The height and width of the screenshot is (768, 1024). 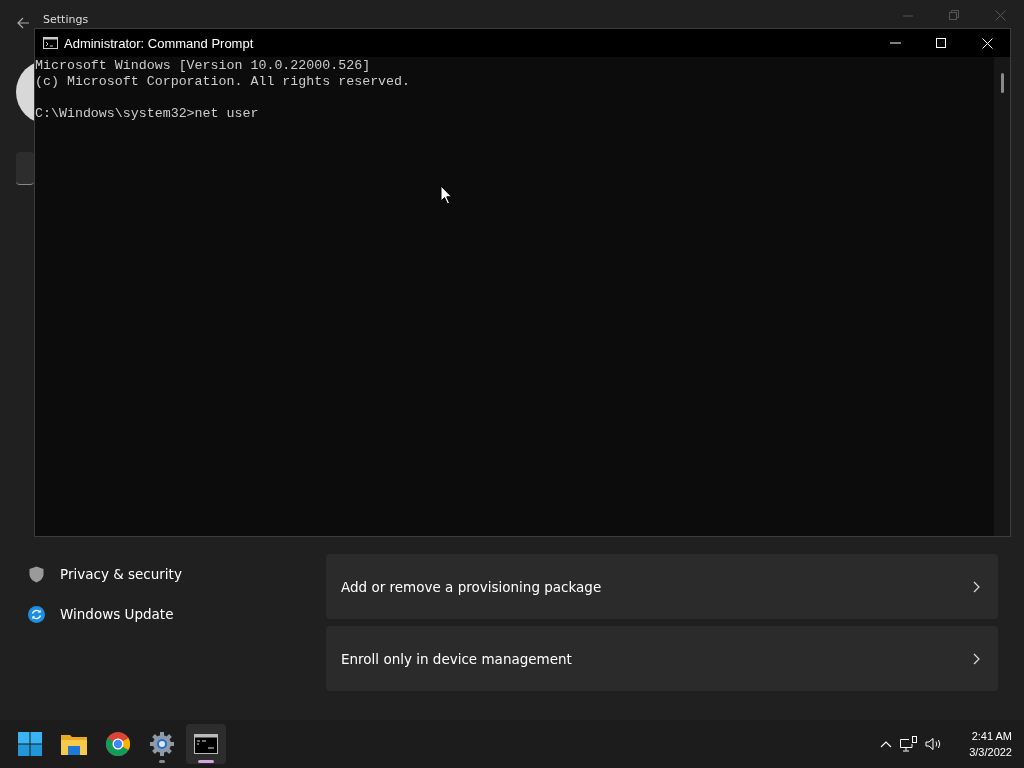 What do you see at coordinates (162, 761) in the screenshot?
I see `running-indicator` at bounding box center [162, 761].